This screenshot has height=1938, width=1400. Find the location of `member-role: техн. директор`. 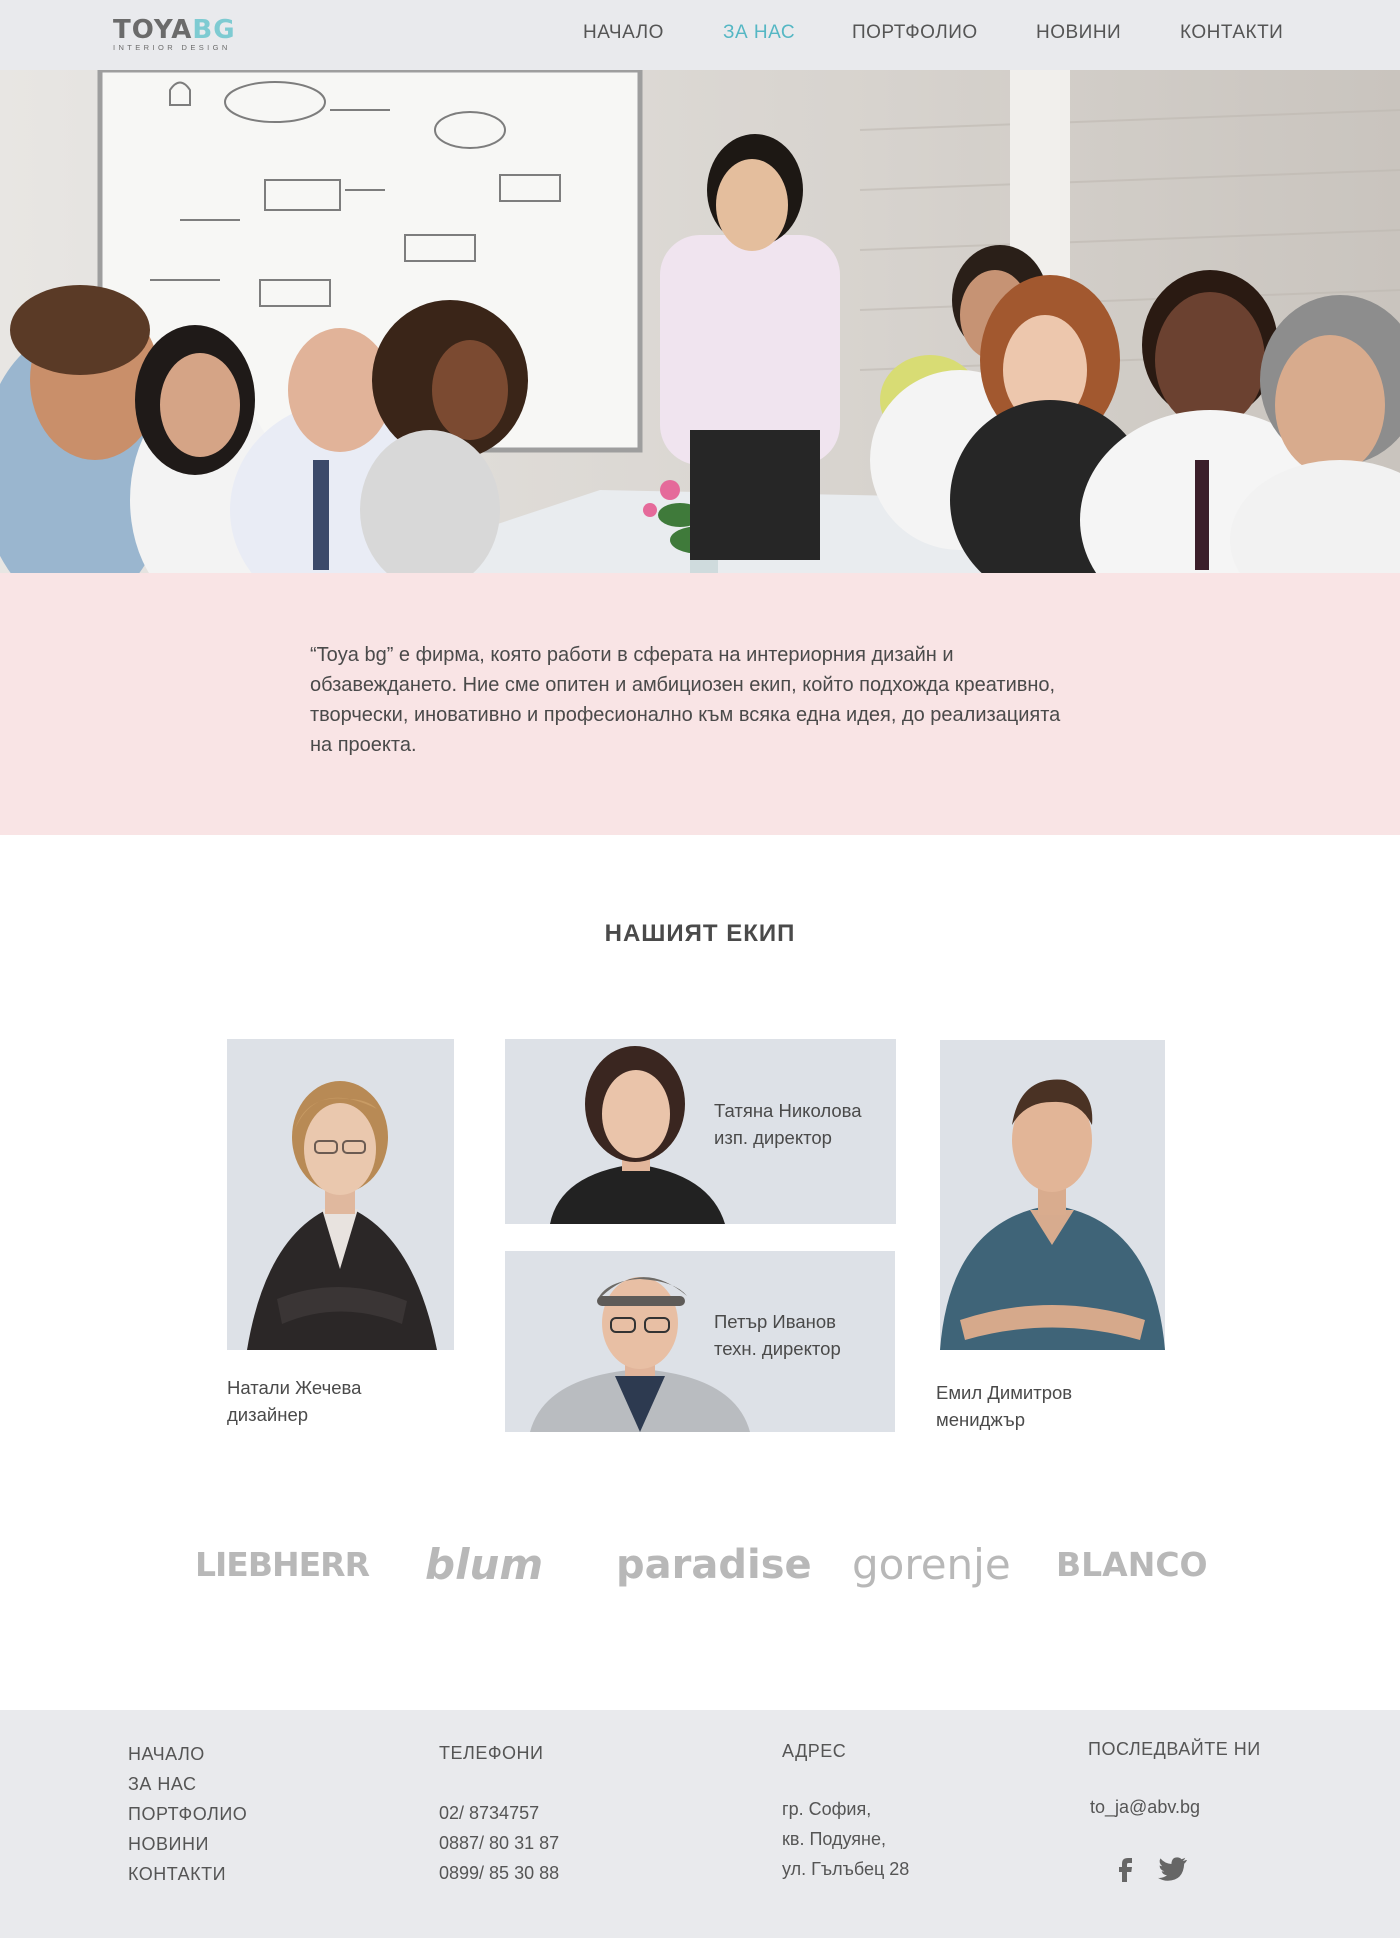

member-role: техн. директор is located at coordinates (777, 1348).